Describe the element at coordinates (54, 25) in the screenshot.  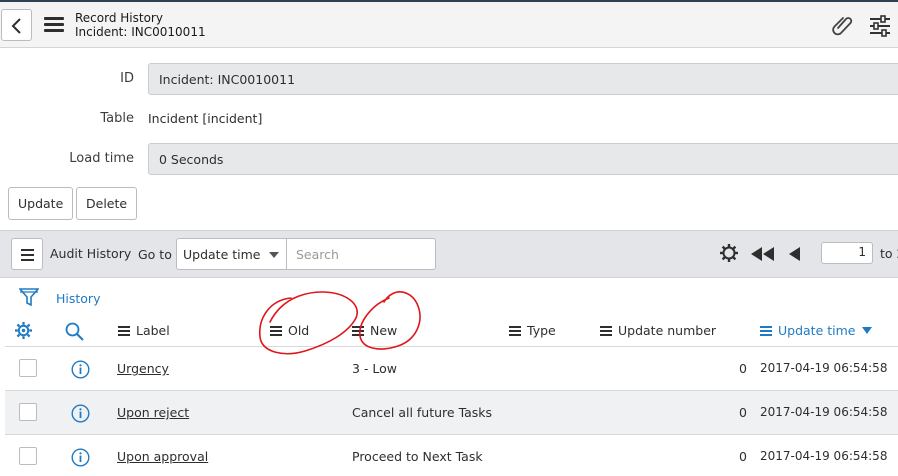
I see `menu-icon` at that location.